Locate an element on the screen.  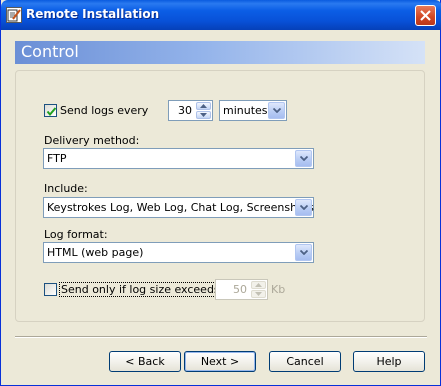
size-limit-value: 50 is located at coordinates (240, 289).